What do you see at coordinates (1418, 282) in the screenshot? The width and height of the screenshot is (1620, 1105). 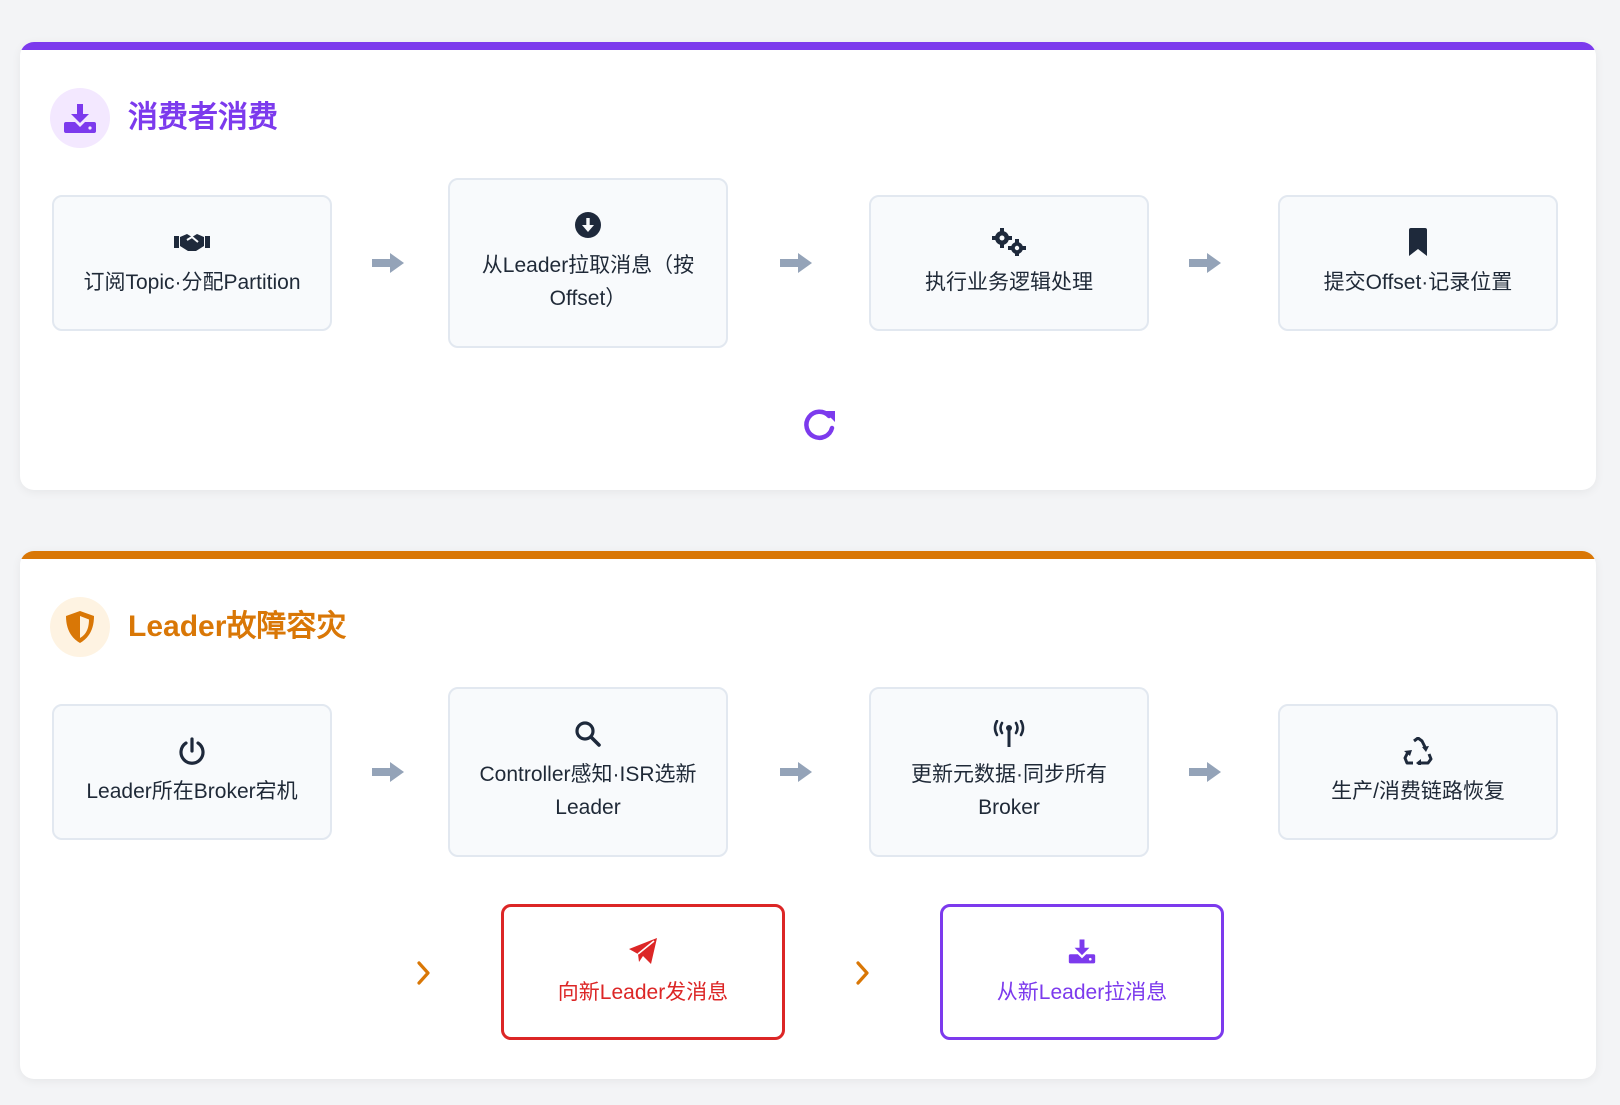 I see `step-label: 提交Offset·记录位置` at bounding box center [1418, 282].